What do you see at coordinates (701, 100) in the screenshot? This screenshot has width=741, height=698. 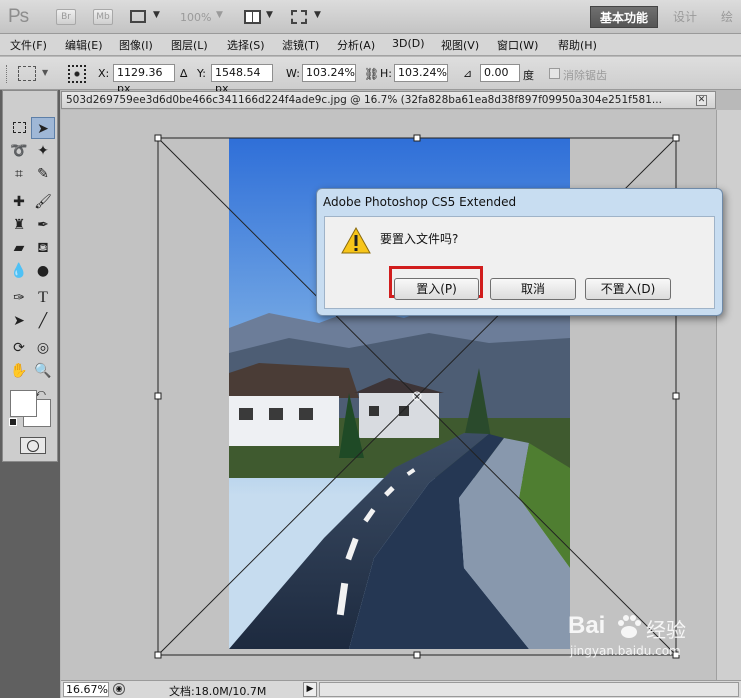 I see `close-document-icon: ✕` at bounding box center [701, 100].